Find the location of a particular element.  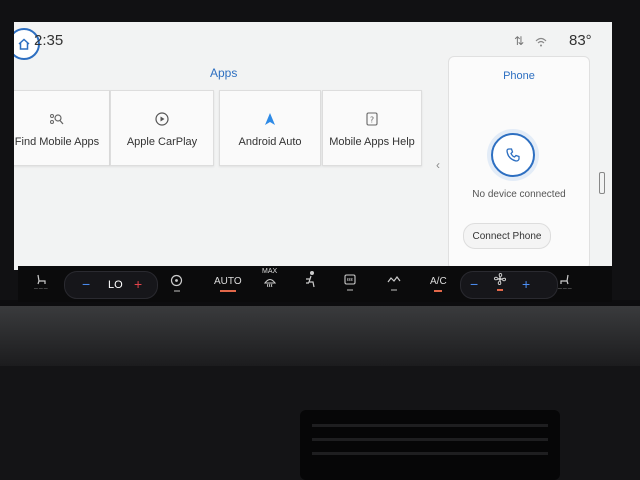

driver-airflow-button is located at coordinates (311, 280).